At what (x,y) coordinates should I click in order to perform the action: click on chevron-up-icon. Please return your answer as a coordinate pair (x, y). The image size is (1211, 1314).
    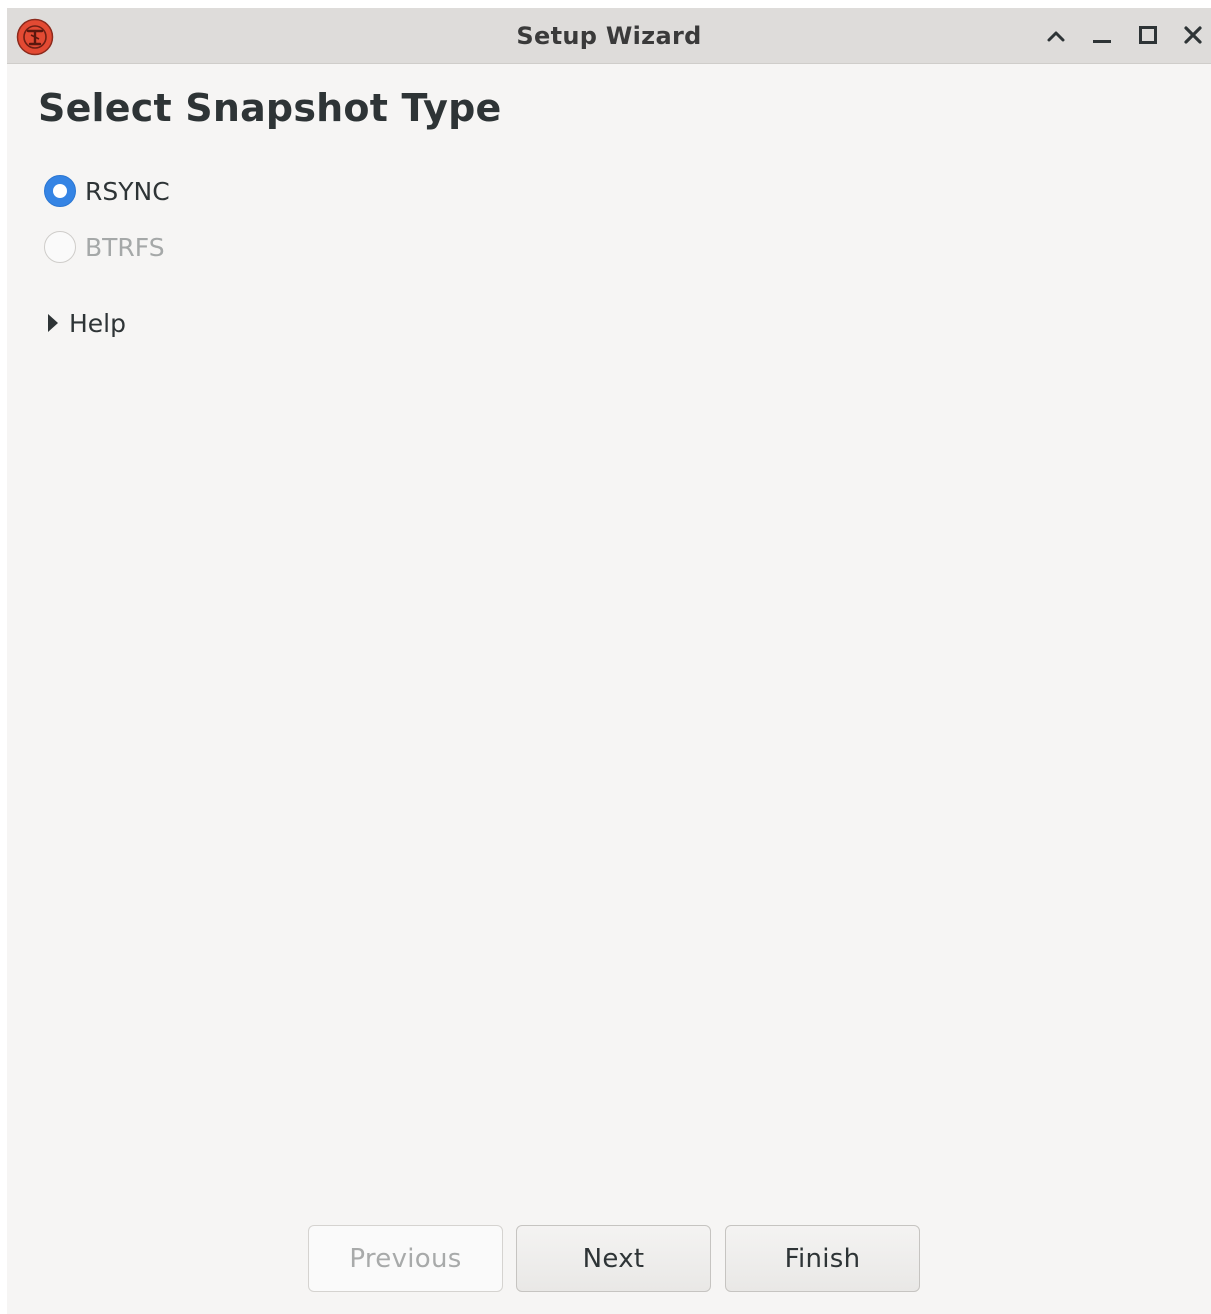
    Looking at the image, I should click on (1056, 37).